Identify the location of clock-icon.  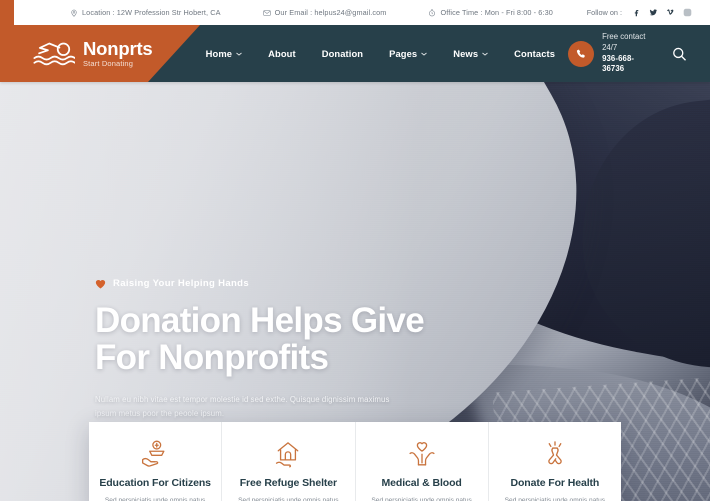
(432, 13).